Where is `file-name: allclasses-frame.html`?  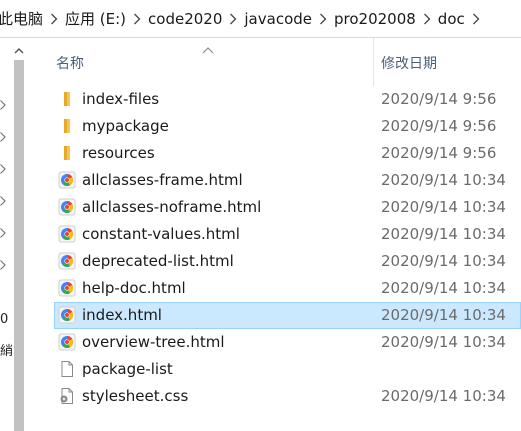
file-name: allclasses-frame.html is located at coordinates (162, 180).